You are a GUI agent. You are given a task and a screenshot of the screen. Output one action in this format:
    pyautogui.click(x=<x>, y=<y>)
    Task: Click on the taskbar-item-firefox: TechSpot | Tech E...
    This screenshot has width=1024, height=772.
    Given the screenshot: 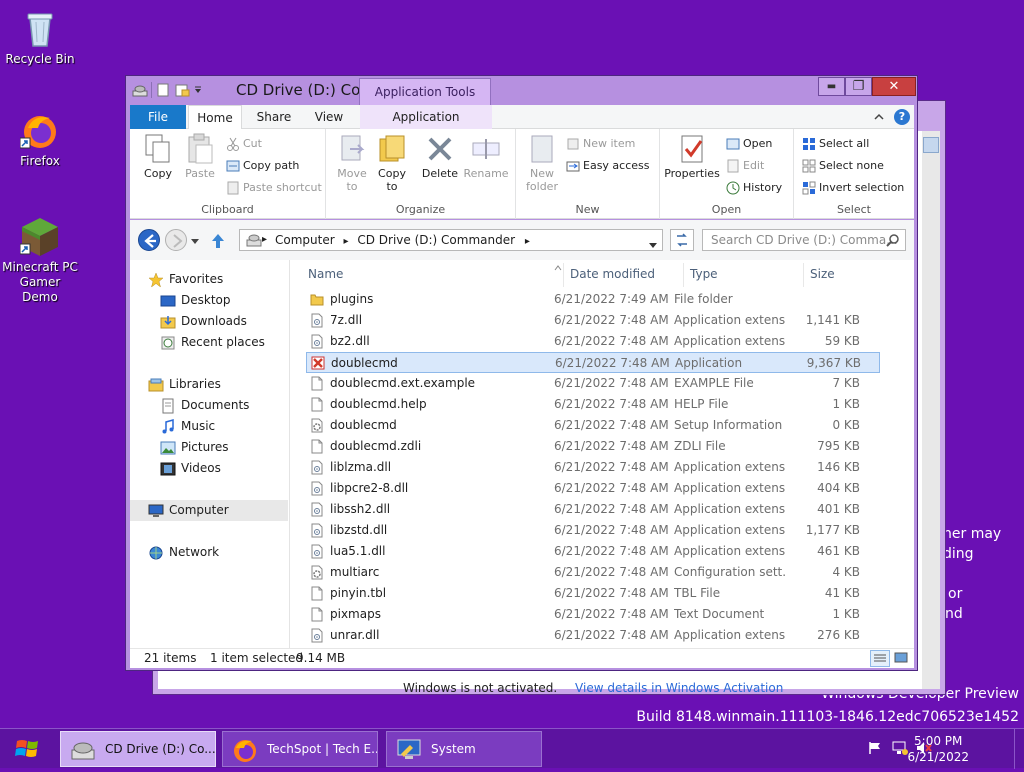 What is the action you would take?
    pyautogui.click(x=300, y=749)
    